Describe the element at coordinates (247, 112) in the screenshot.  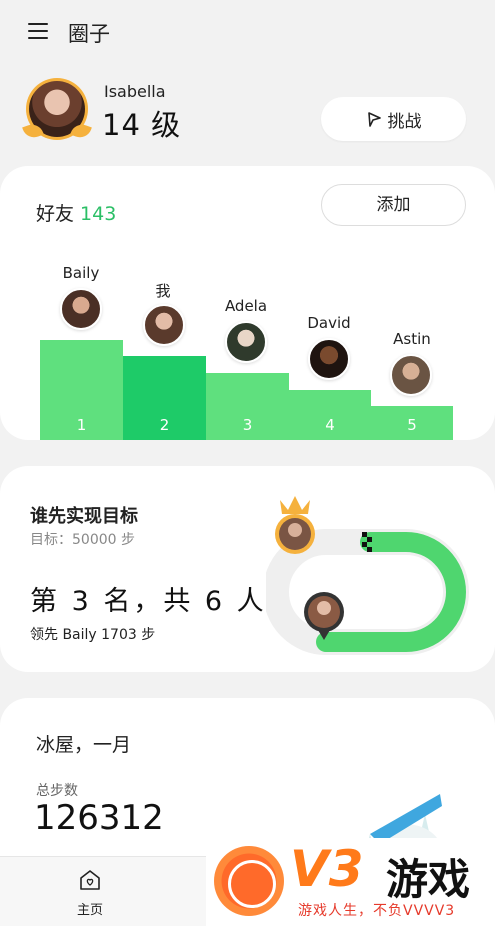
I see `profile-header: Isabella 14 级 挑战` at that location.